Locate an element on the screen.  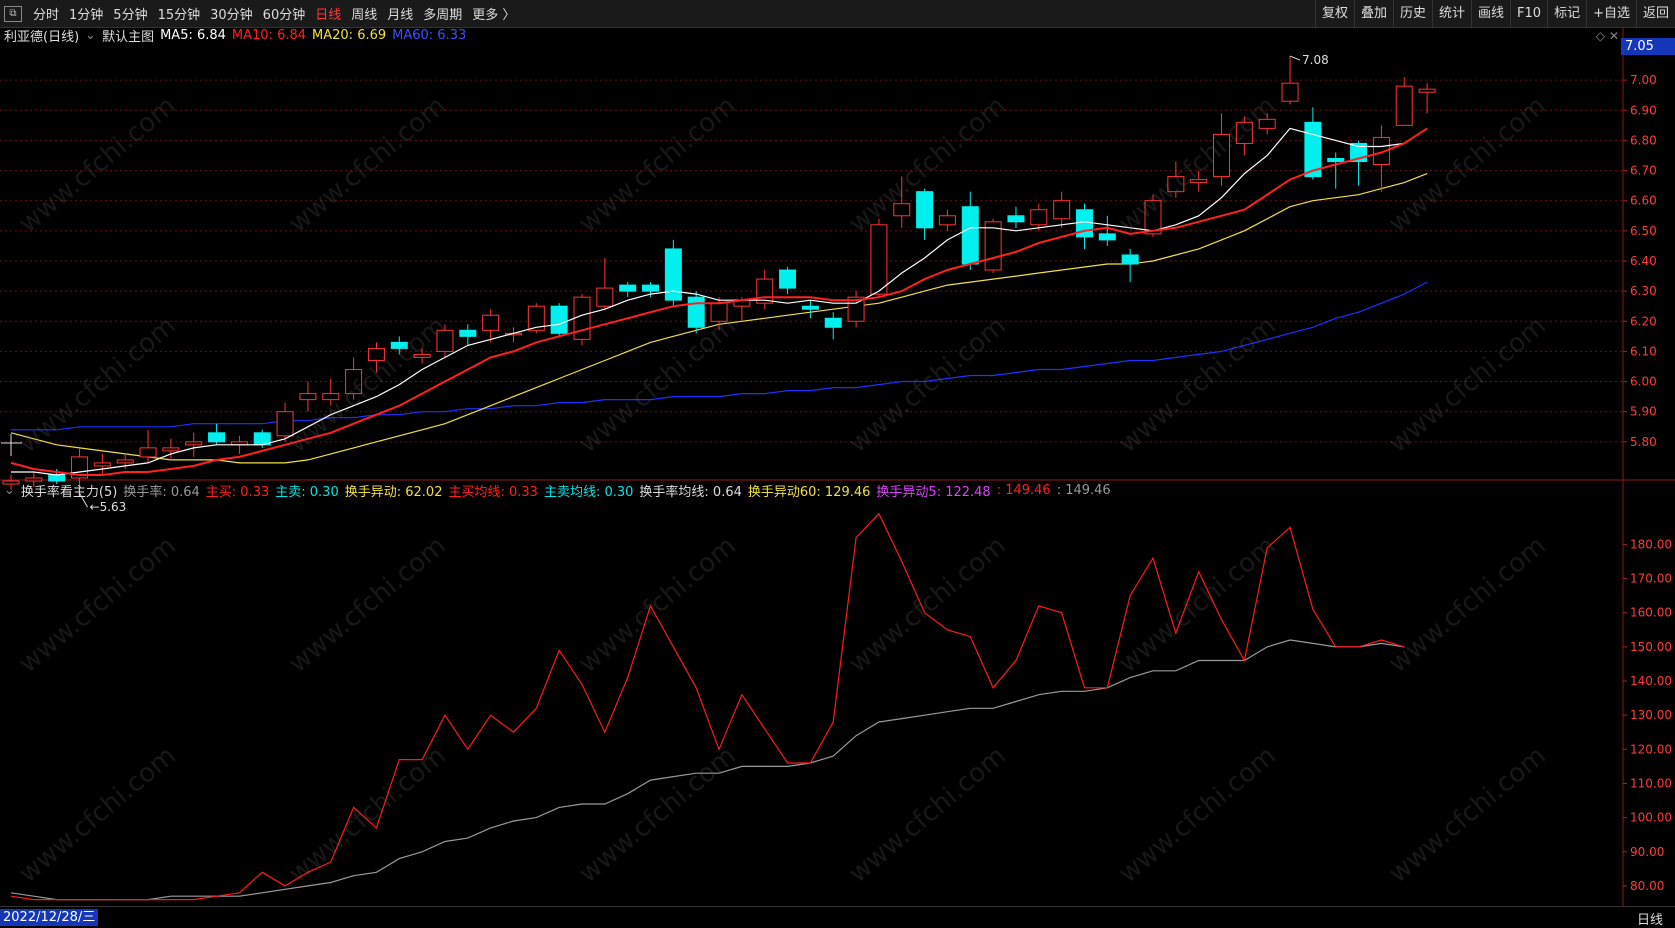
ma20-label: MA20: 6.69 is located at coordinates (349, 35).